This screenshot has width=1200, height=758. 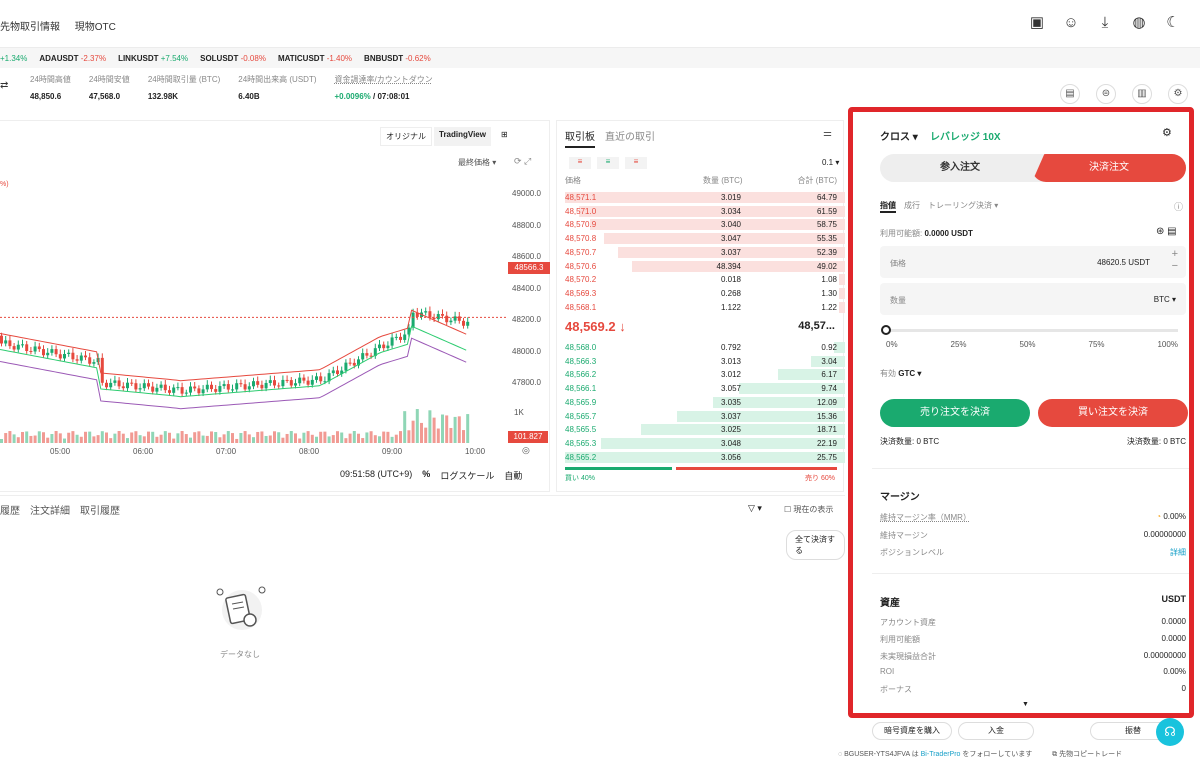 I want to click on bid-row: 48,565.9 3.035 12.09, so click(x=701, y=403).